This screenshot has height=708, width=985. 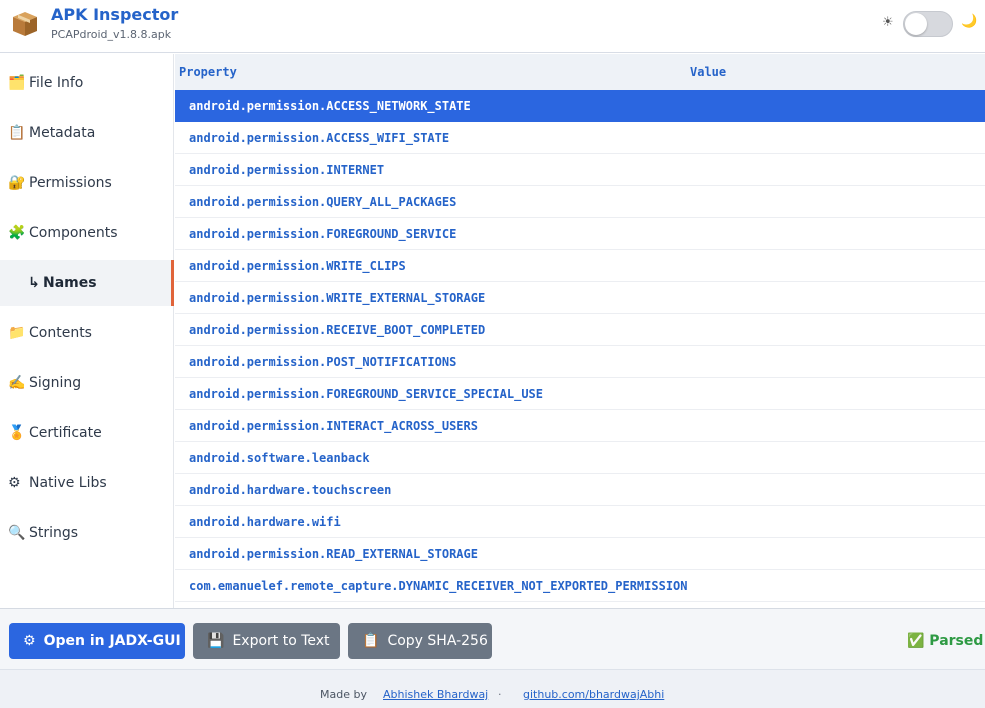 I want to click on sidebar-item-strings: 🔍 Strings, so click(x=87, y=533).